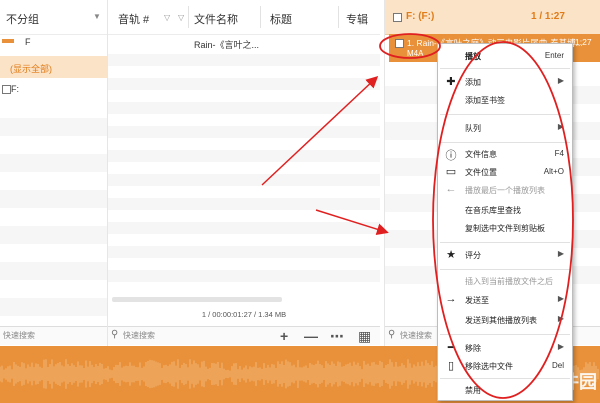 The width and height of the screenshot is (600, 403). What do you see at coordinates (244, 17) in the screenshot?
I see `column-header: 音轨 # ▽ ▽ 文件名称 标题 专辑` at bounding box center [244, 17].